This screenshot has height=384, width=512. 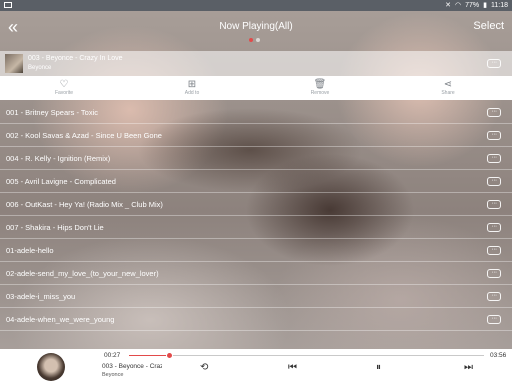 What do you see at coordinates (448, 84) in the screenshot?
I see `share-icon: ⋖` at bounding box center [448, 84].